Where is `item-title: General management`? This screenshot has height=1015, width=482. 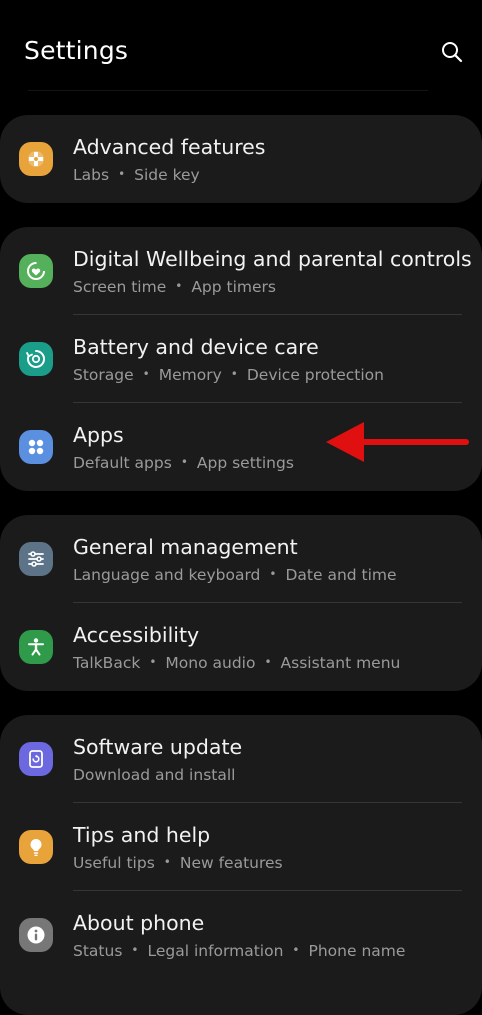
item-title: General management is located at coordinates (185, 547).